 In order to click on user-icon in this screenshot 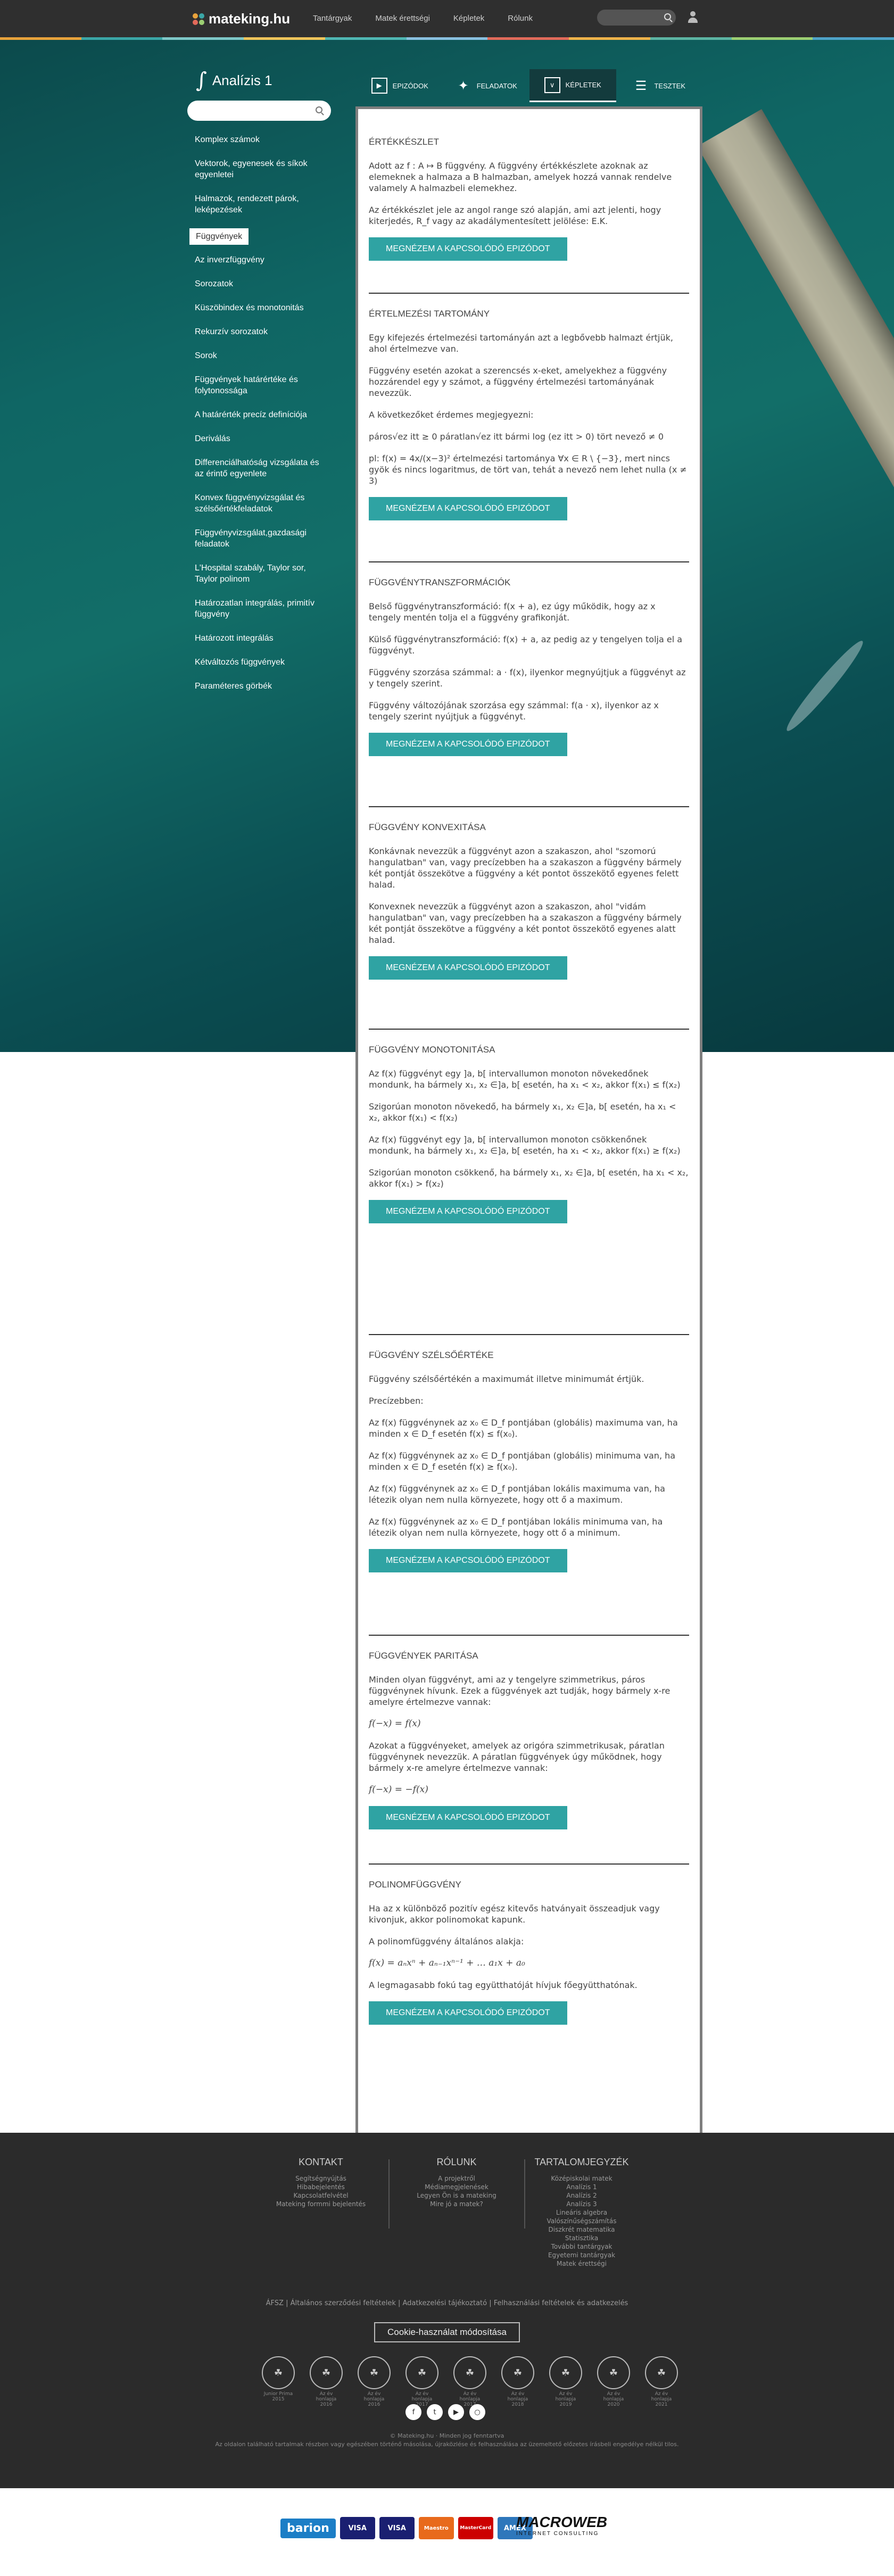, I will do `click(693, 17)`.